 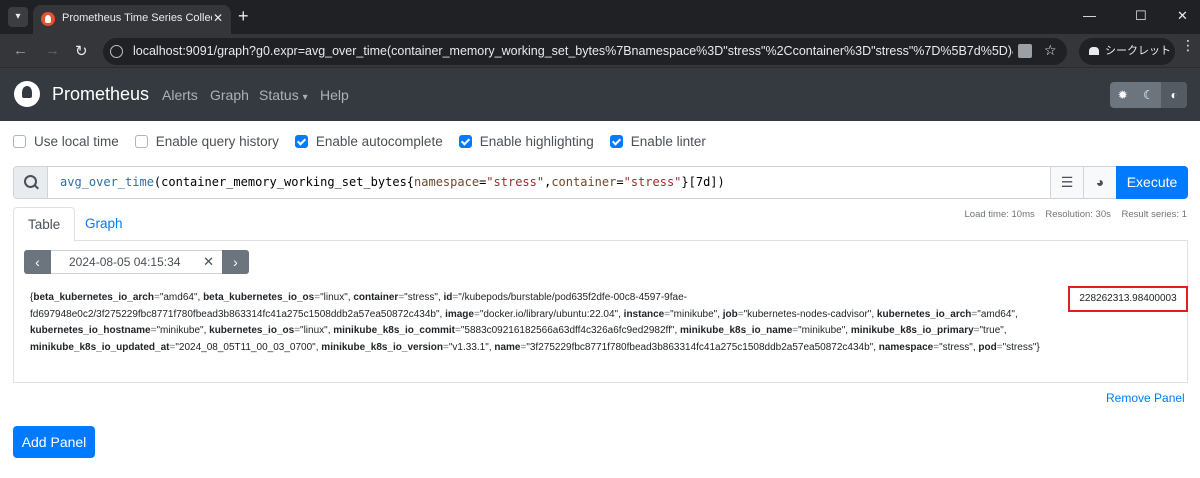 What do you see at coordinates (410, 182) in the screenshot?
I see `expr-brace: {` at bounding box center [410, 182].